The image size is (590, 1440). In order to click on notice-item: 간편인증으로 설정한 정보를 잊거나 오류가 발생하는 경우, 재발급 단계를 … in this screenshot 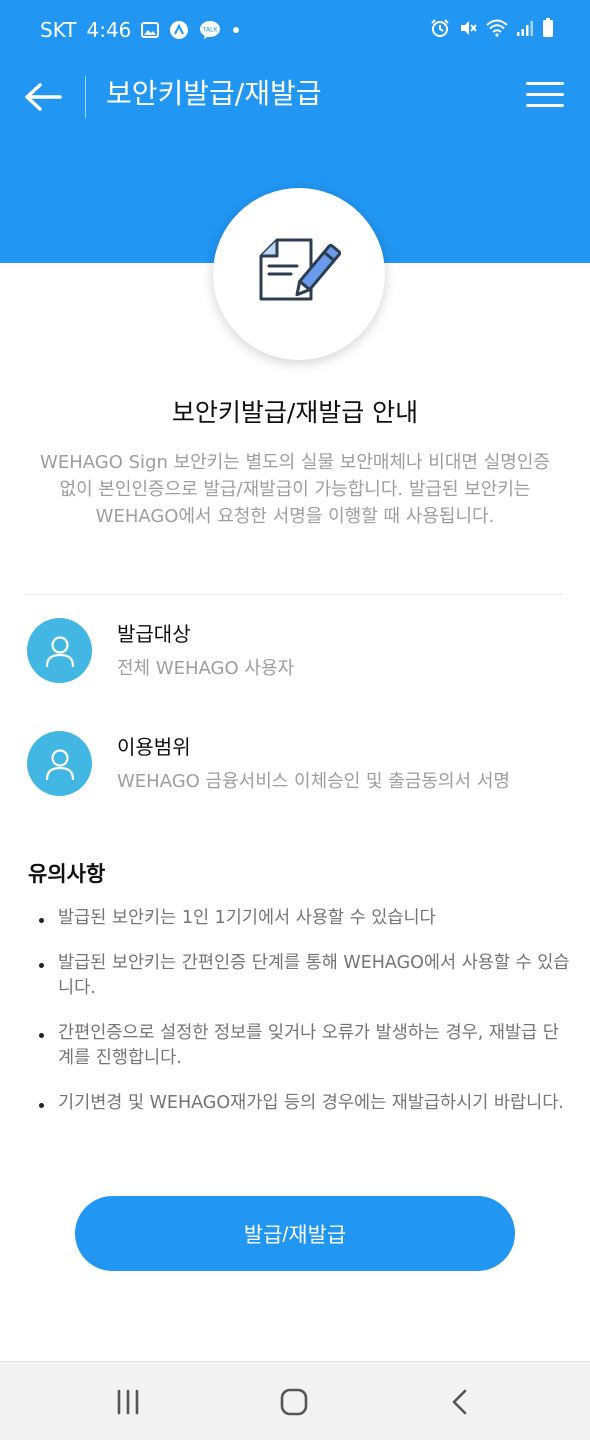, I will do `click(303, 1046)`.